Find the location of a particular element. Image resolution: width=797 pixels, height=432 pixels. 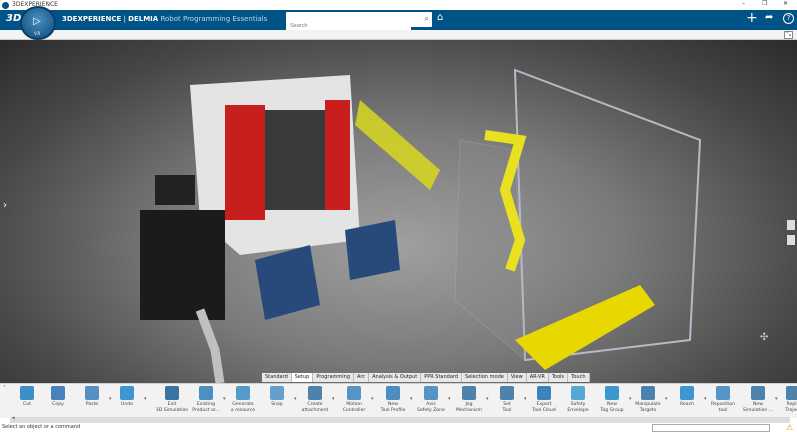

tab-touch: Touch is located at coordinates (579, 377).